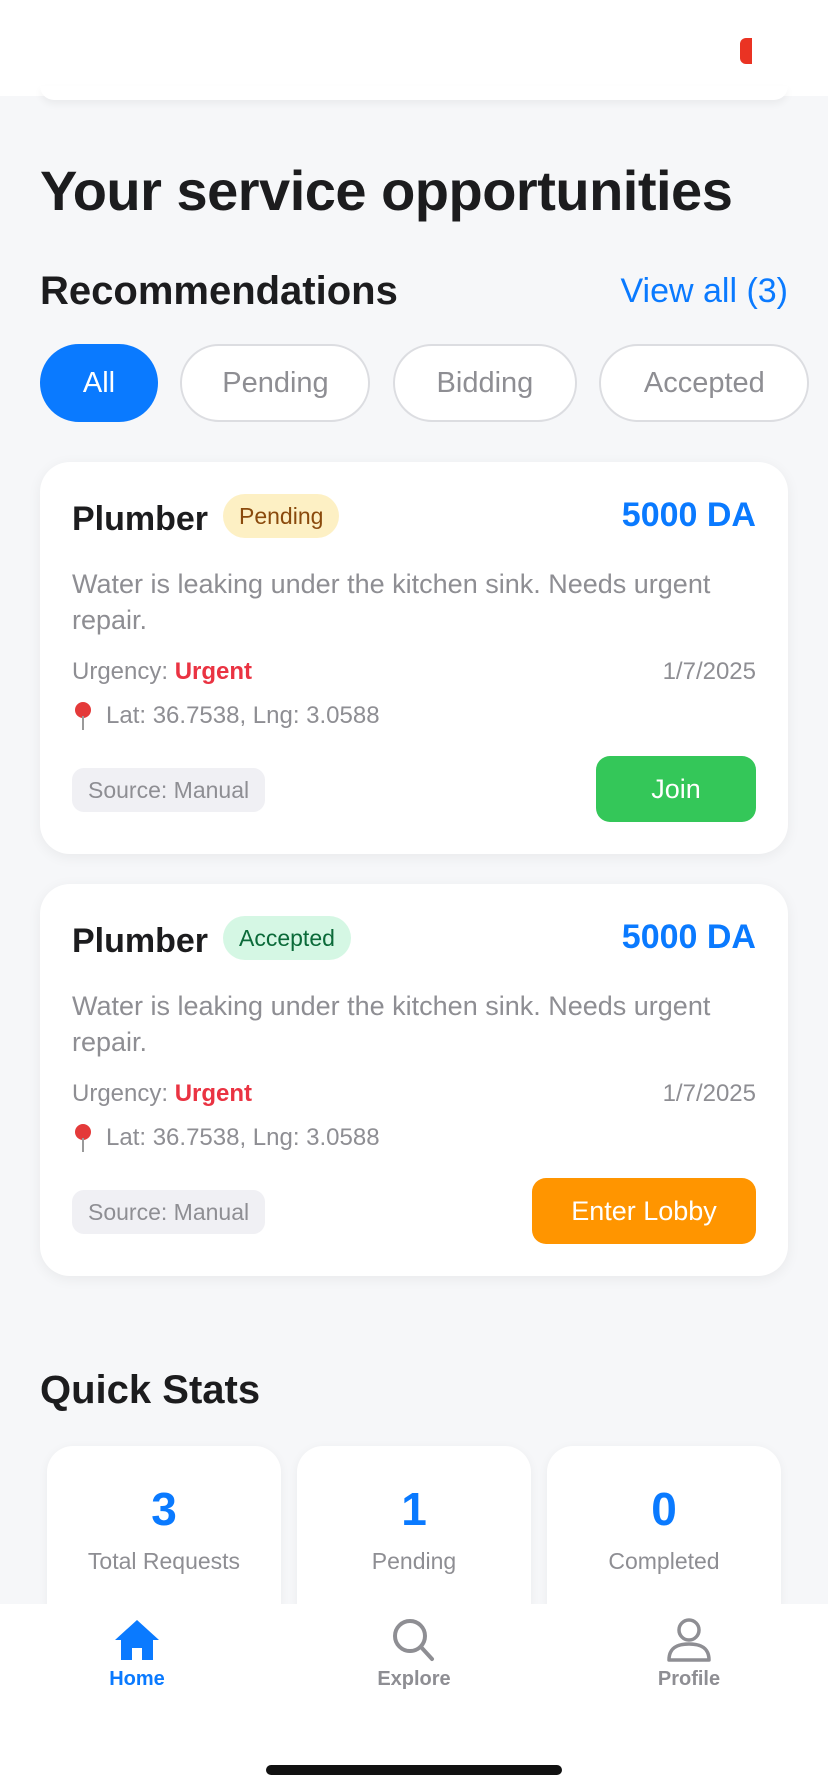 The height and width of the screenshot is (1792, 828). I want to click on notification-indicator, so click(746, 51).